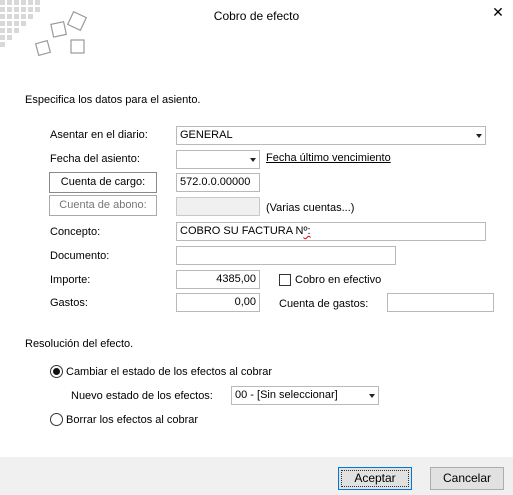 This screenshot has width=513, height=495. I want to click on fecha-label: Fecha del asiento:, so click(95, 159).